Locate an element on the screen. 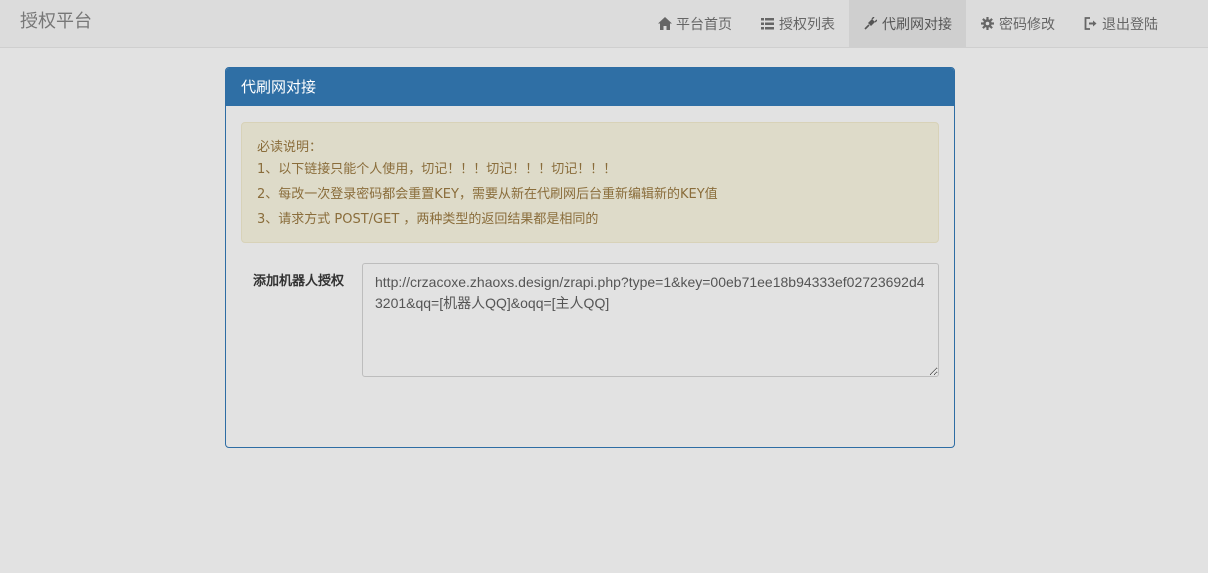 The width and height of the screenshot is (1208, 573). nav-item-label: 密码修改 is located at coordinates (1027, 24).